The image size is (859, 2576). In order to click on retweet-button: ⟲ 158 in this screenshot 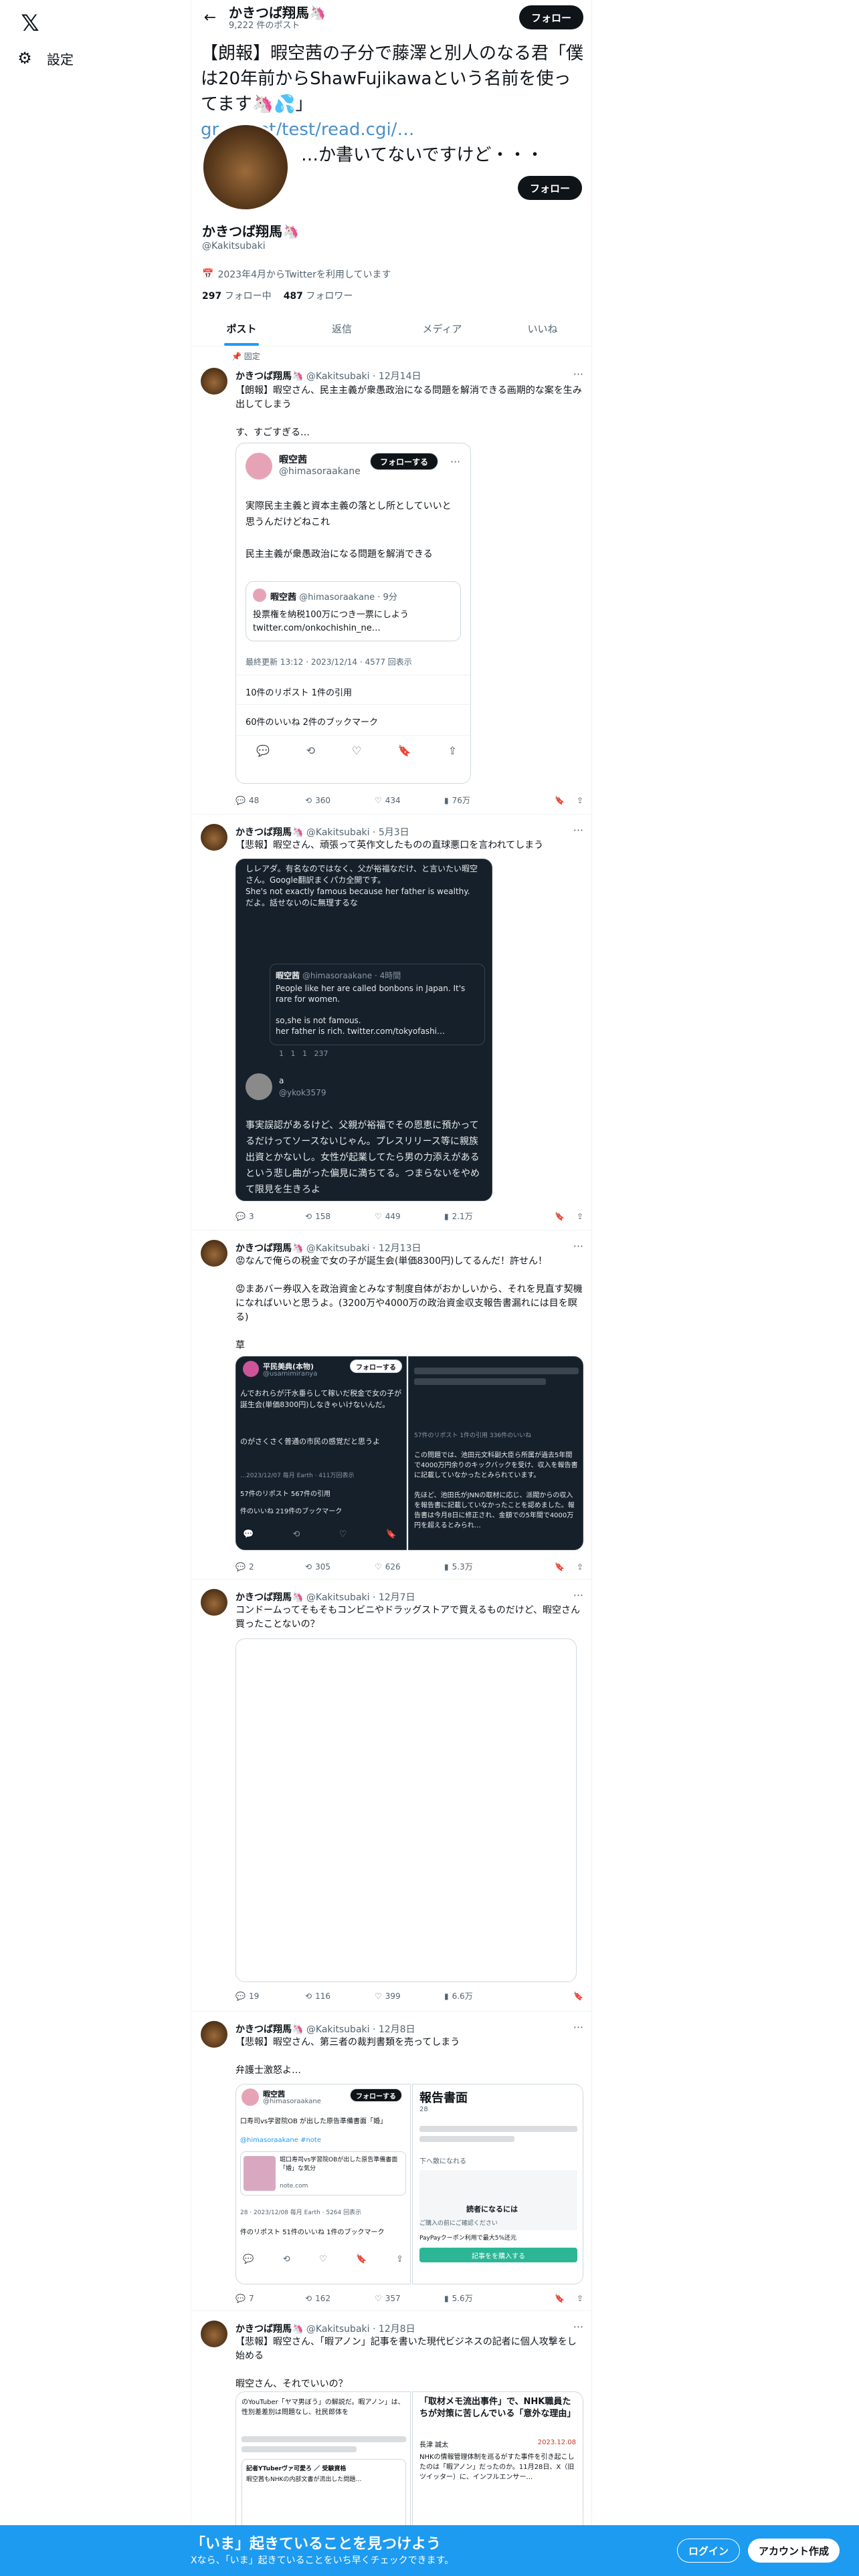, I will do `click(340, 1216)`.